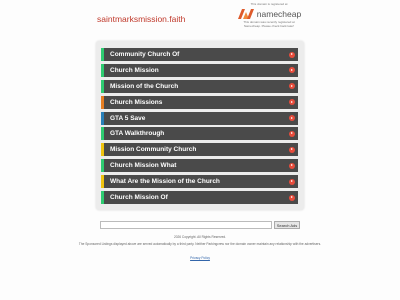 The width and height of the screenshot is (400, 300). Describe the element at coordinates (269, 4) in the screenshot. I see `registered-text: This domain is registered at` at that location.